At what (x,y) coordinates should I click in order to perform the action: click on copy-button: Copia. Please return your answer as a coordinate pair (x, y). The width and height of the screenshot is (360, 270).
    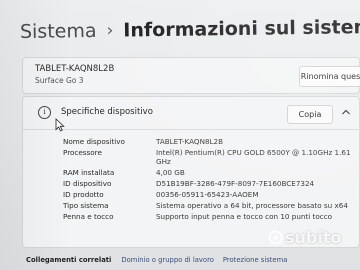
    Looking at the image, I should click on (310, 114).